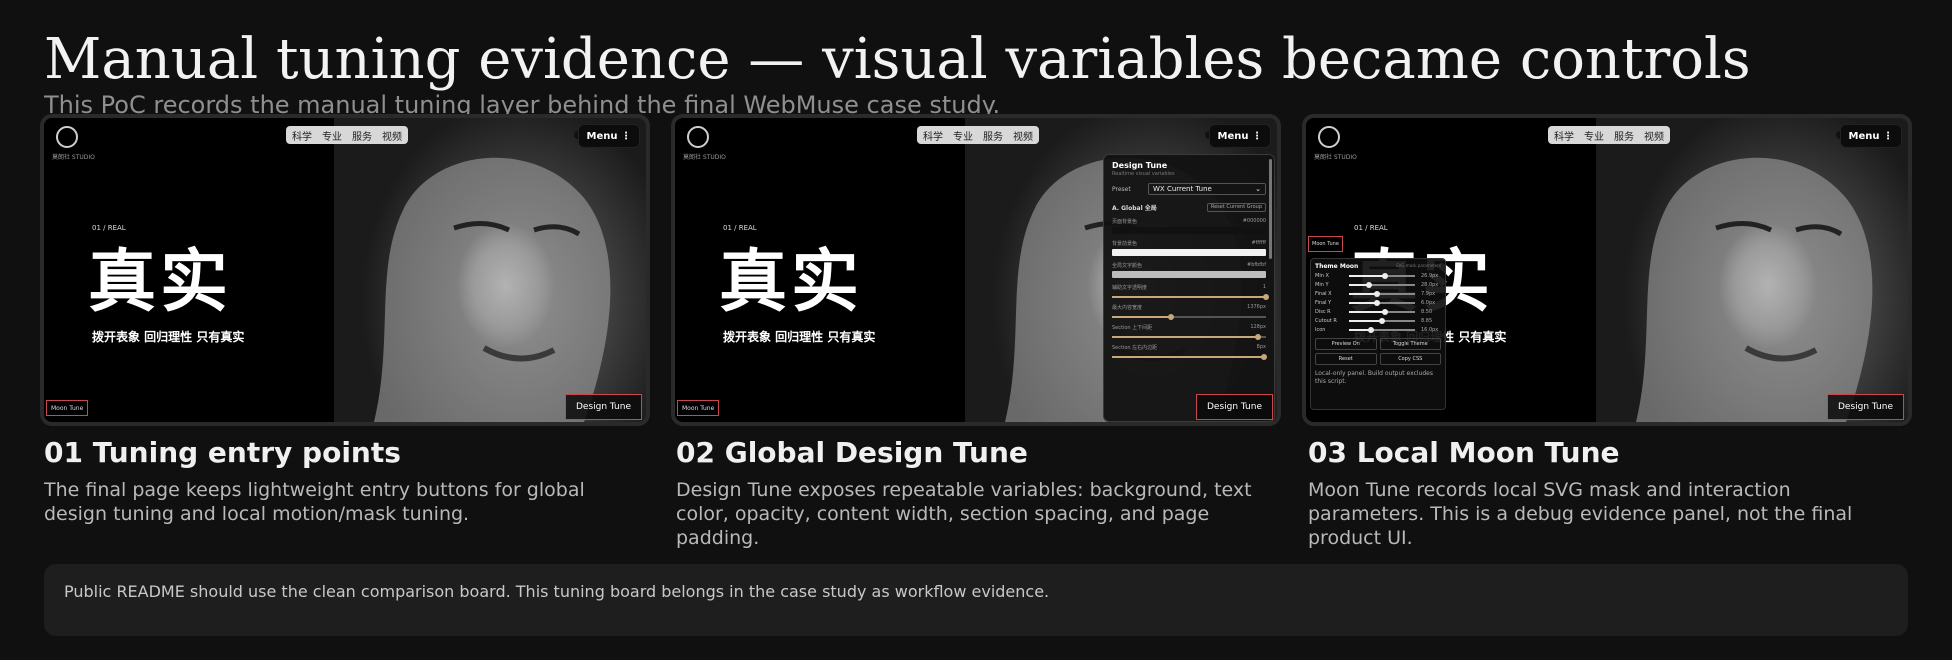 The image size is (1952, 660). I want to click on section-tag: 01 / REAL, so click(109, 228).